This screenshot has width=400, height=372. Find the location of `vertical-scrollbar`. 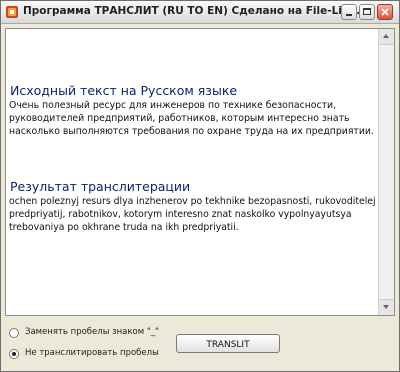

vertical-scrollbar is located at coordinates (386, 172).